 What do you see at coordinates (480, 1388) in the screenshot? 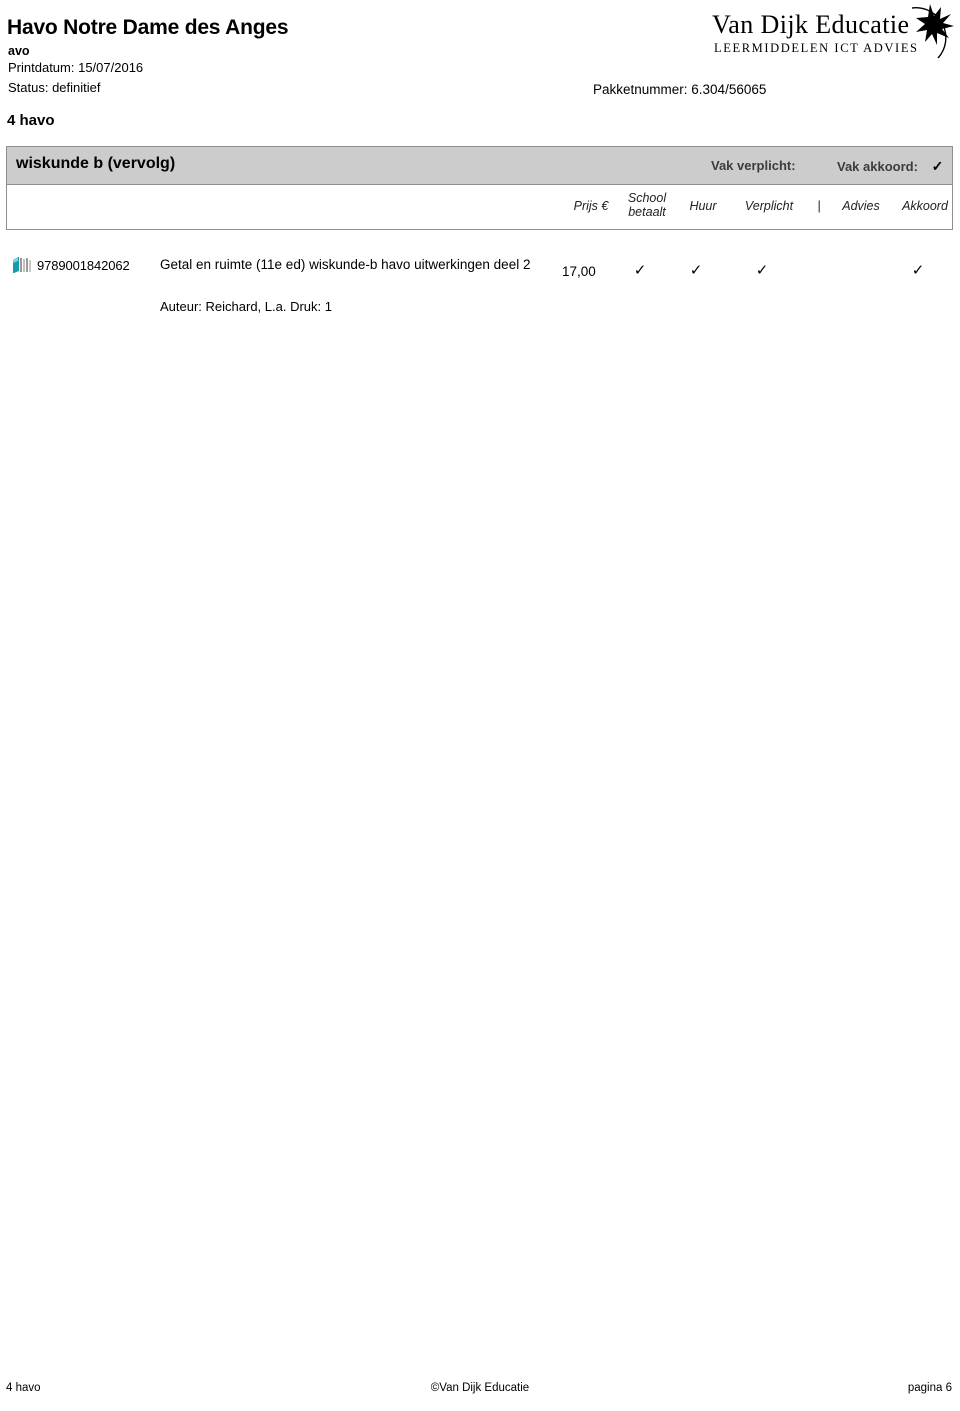
I see `footer-copyright: ©Van Dijk Educatie` at bounding box center [480, 1388].